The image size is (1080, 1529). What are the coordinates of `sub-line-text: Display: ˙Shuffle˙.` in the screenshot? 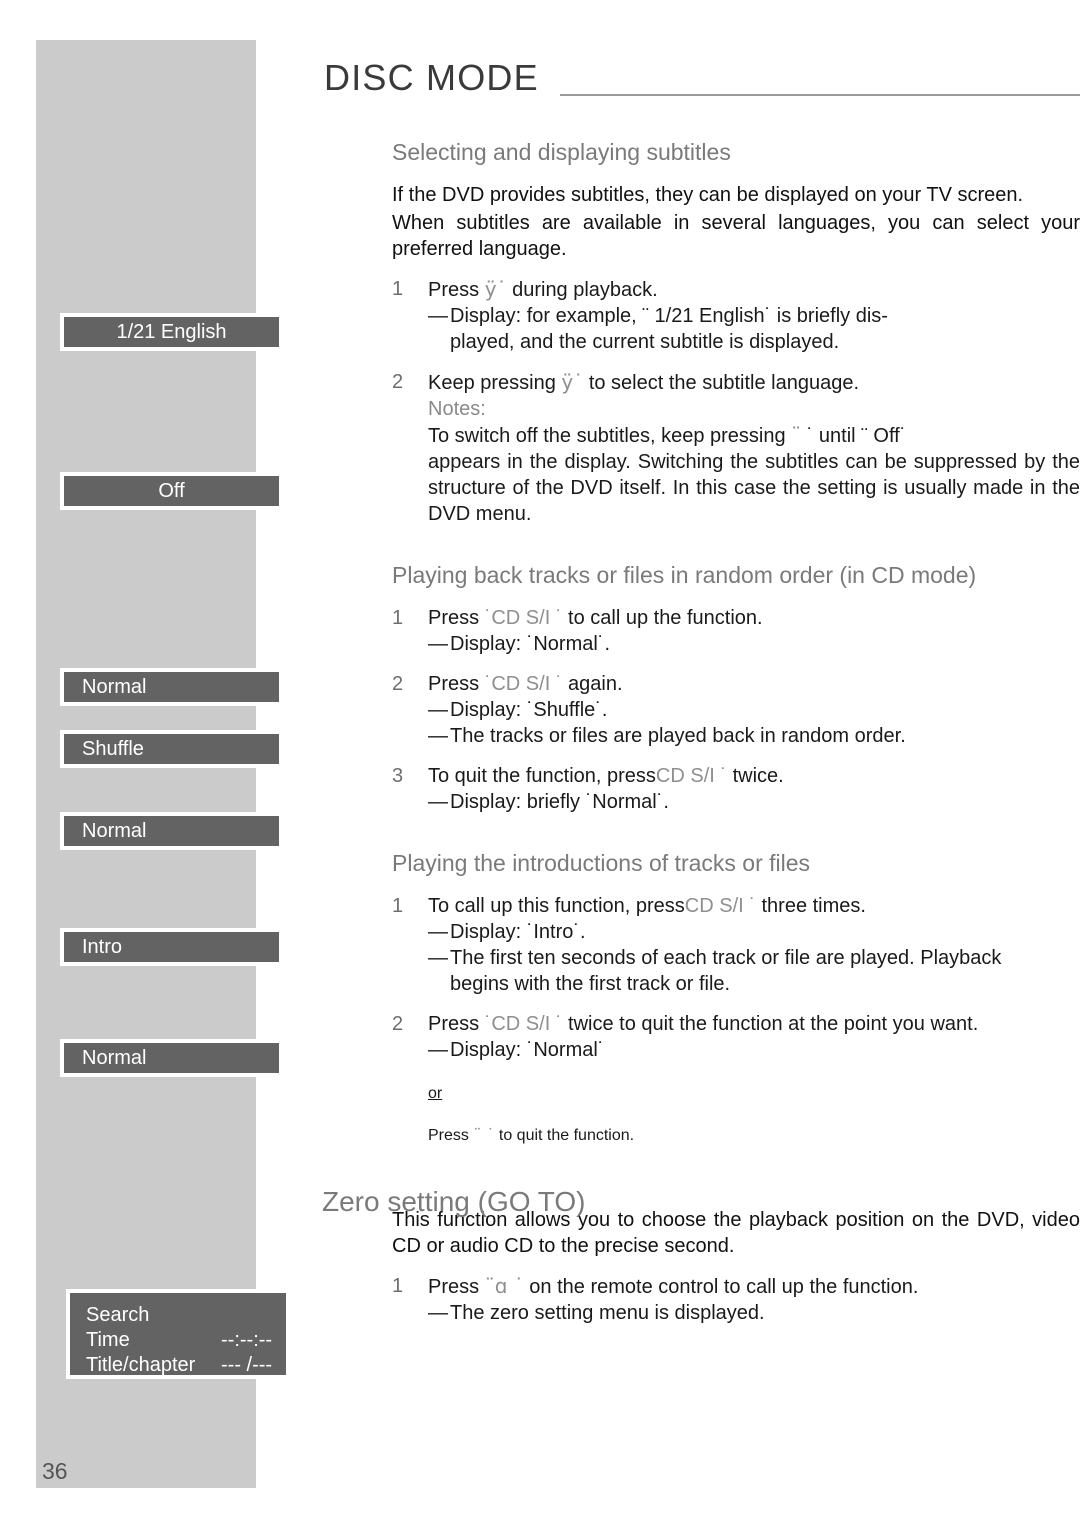 It's located at (529, 709).